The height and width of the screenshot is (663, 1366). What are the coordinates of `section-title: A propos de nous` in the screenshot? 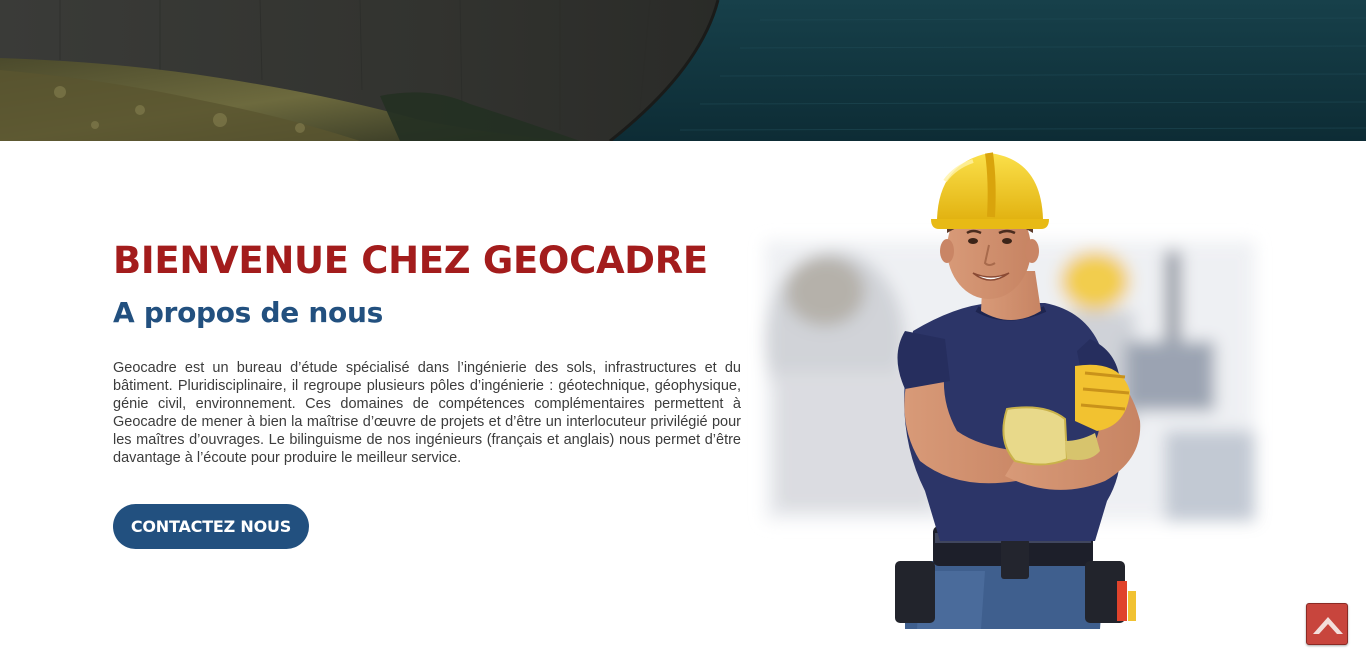 It's located at (248, 312).